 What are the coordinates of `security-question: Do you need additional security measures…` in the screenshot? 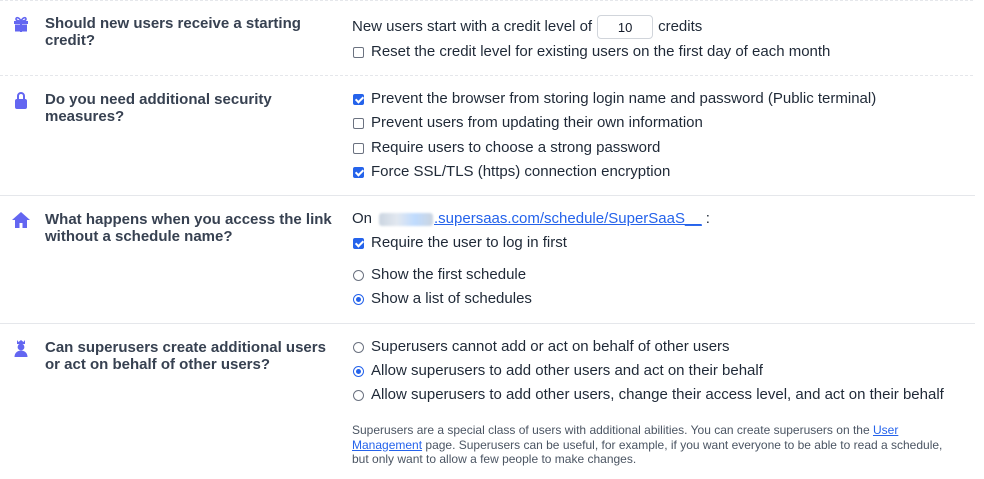 It's located at (158, 108).